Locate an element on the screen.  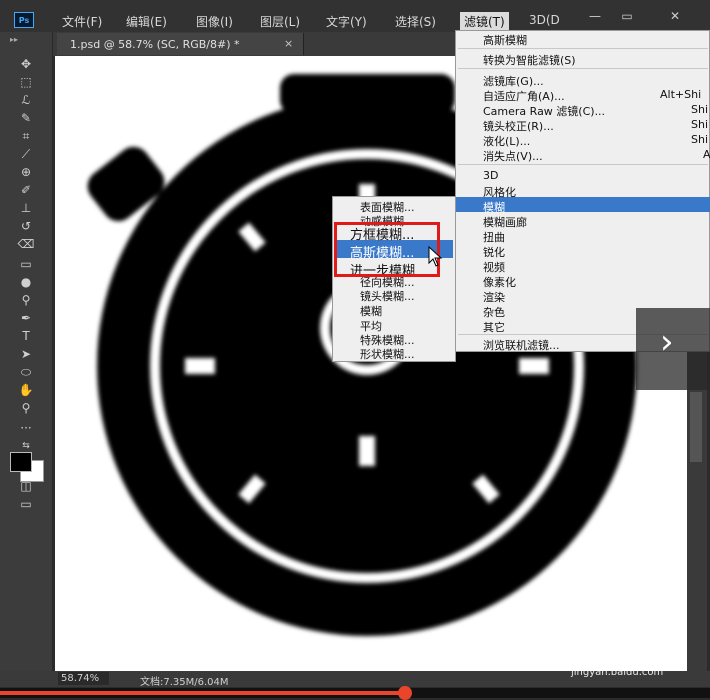
pen-tool-icon: ✒ is located at coordinates (26, 318).